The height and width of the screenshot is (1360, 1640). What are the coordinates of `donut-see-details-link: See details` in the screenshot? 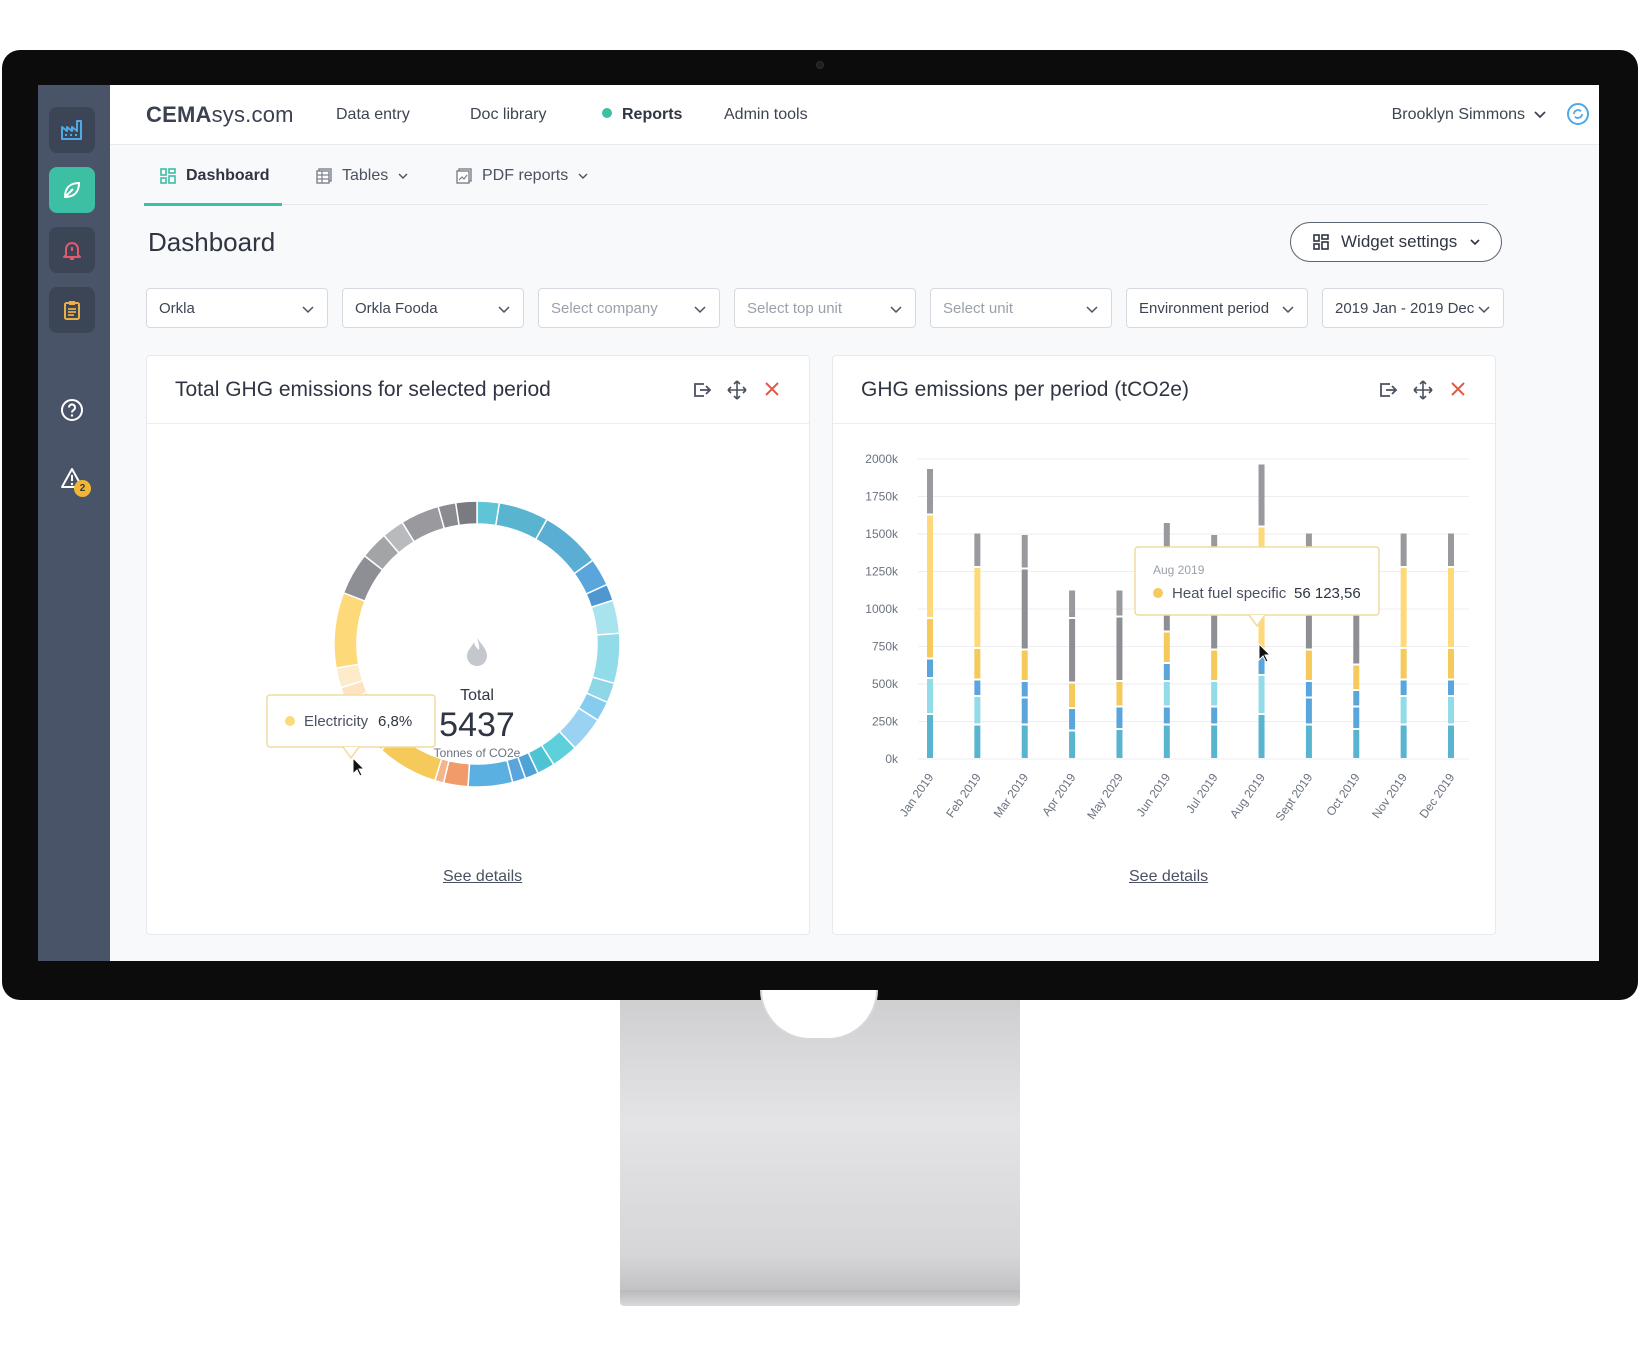 It's located at (482, 877).